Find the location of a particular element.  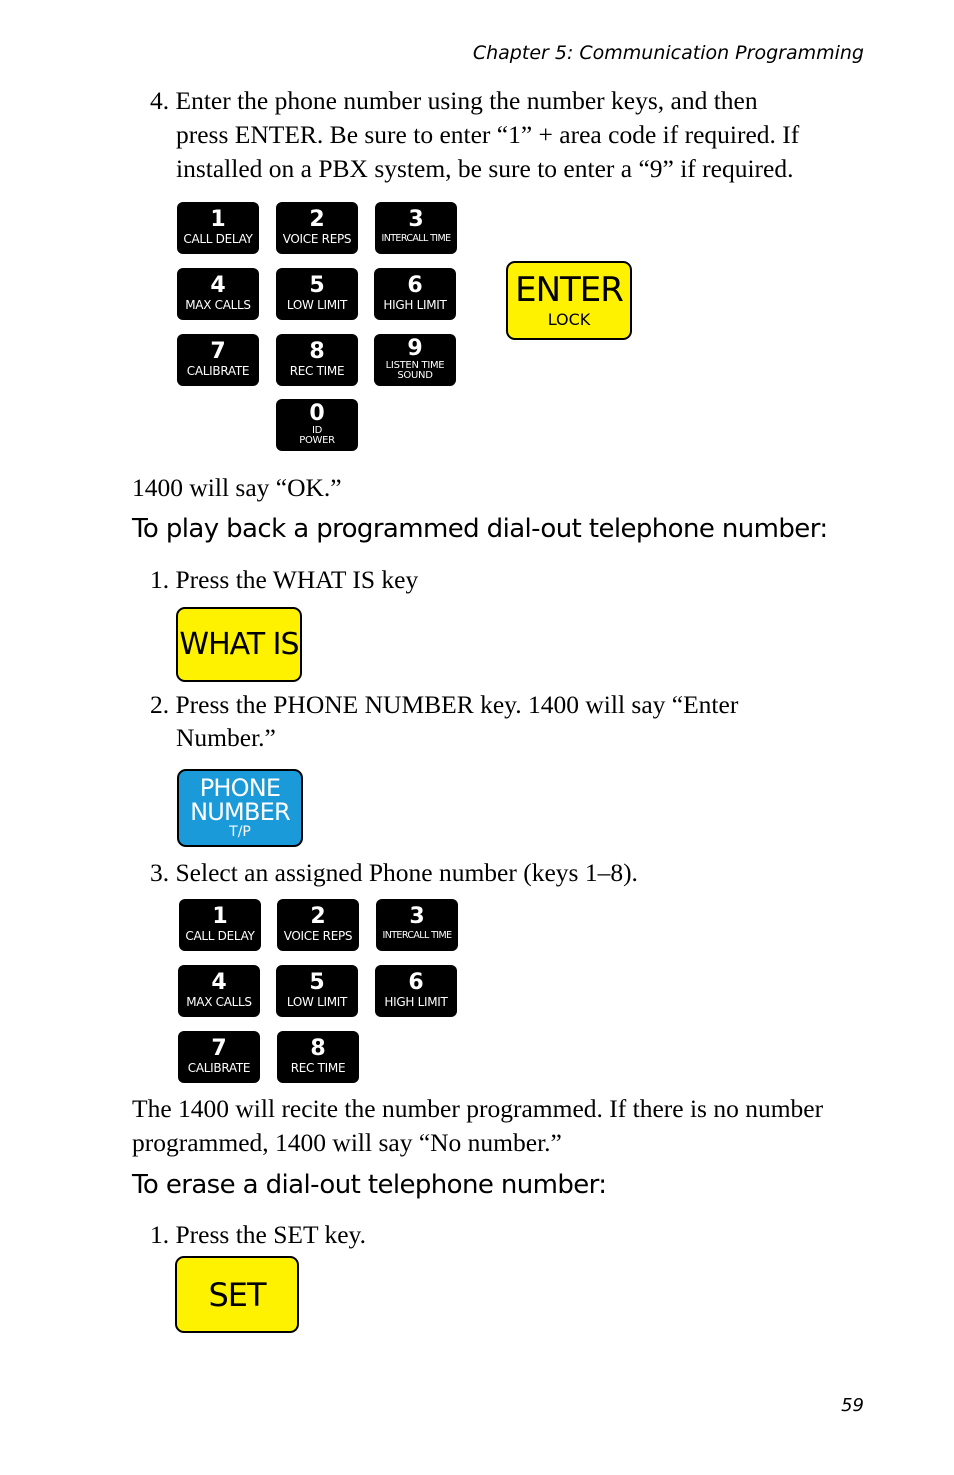

key-label: ID is located at coordinates (317, 430).